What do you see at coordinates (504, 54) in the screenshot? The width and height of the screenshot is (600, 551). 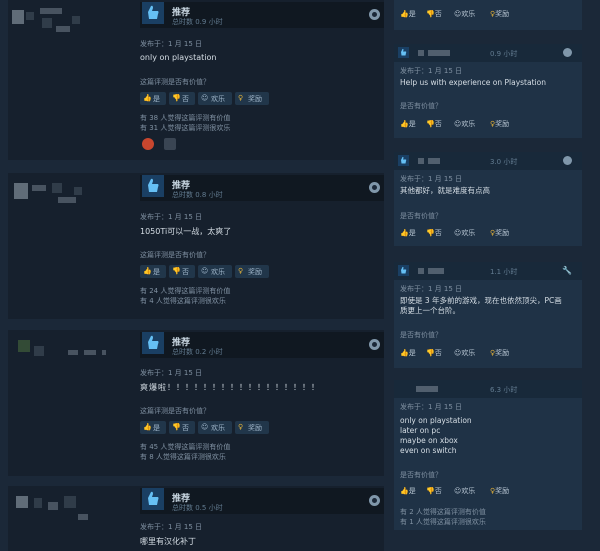 I see `playtime: 0.9 小时` at bounding box center [504, 54].